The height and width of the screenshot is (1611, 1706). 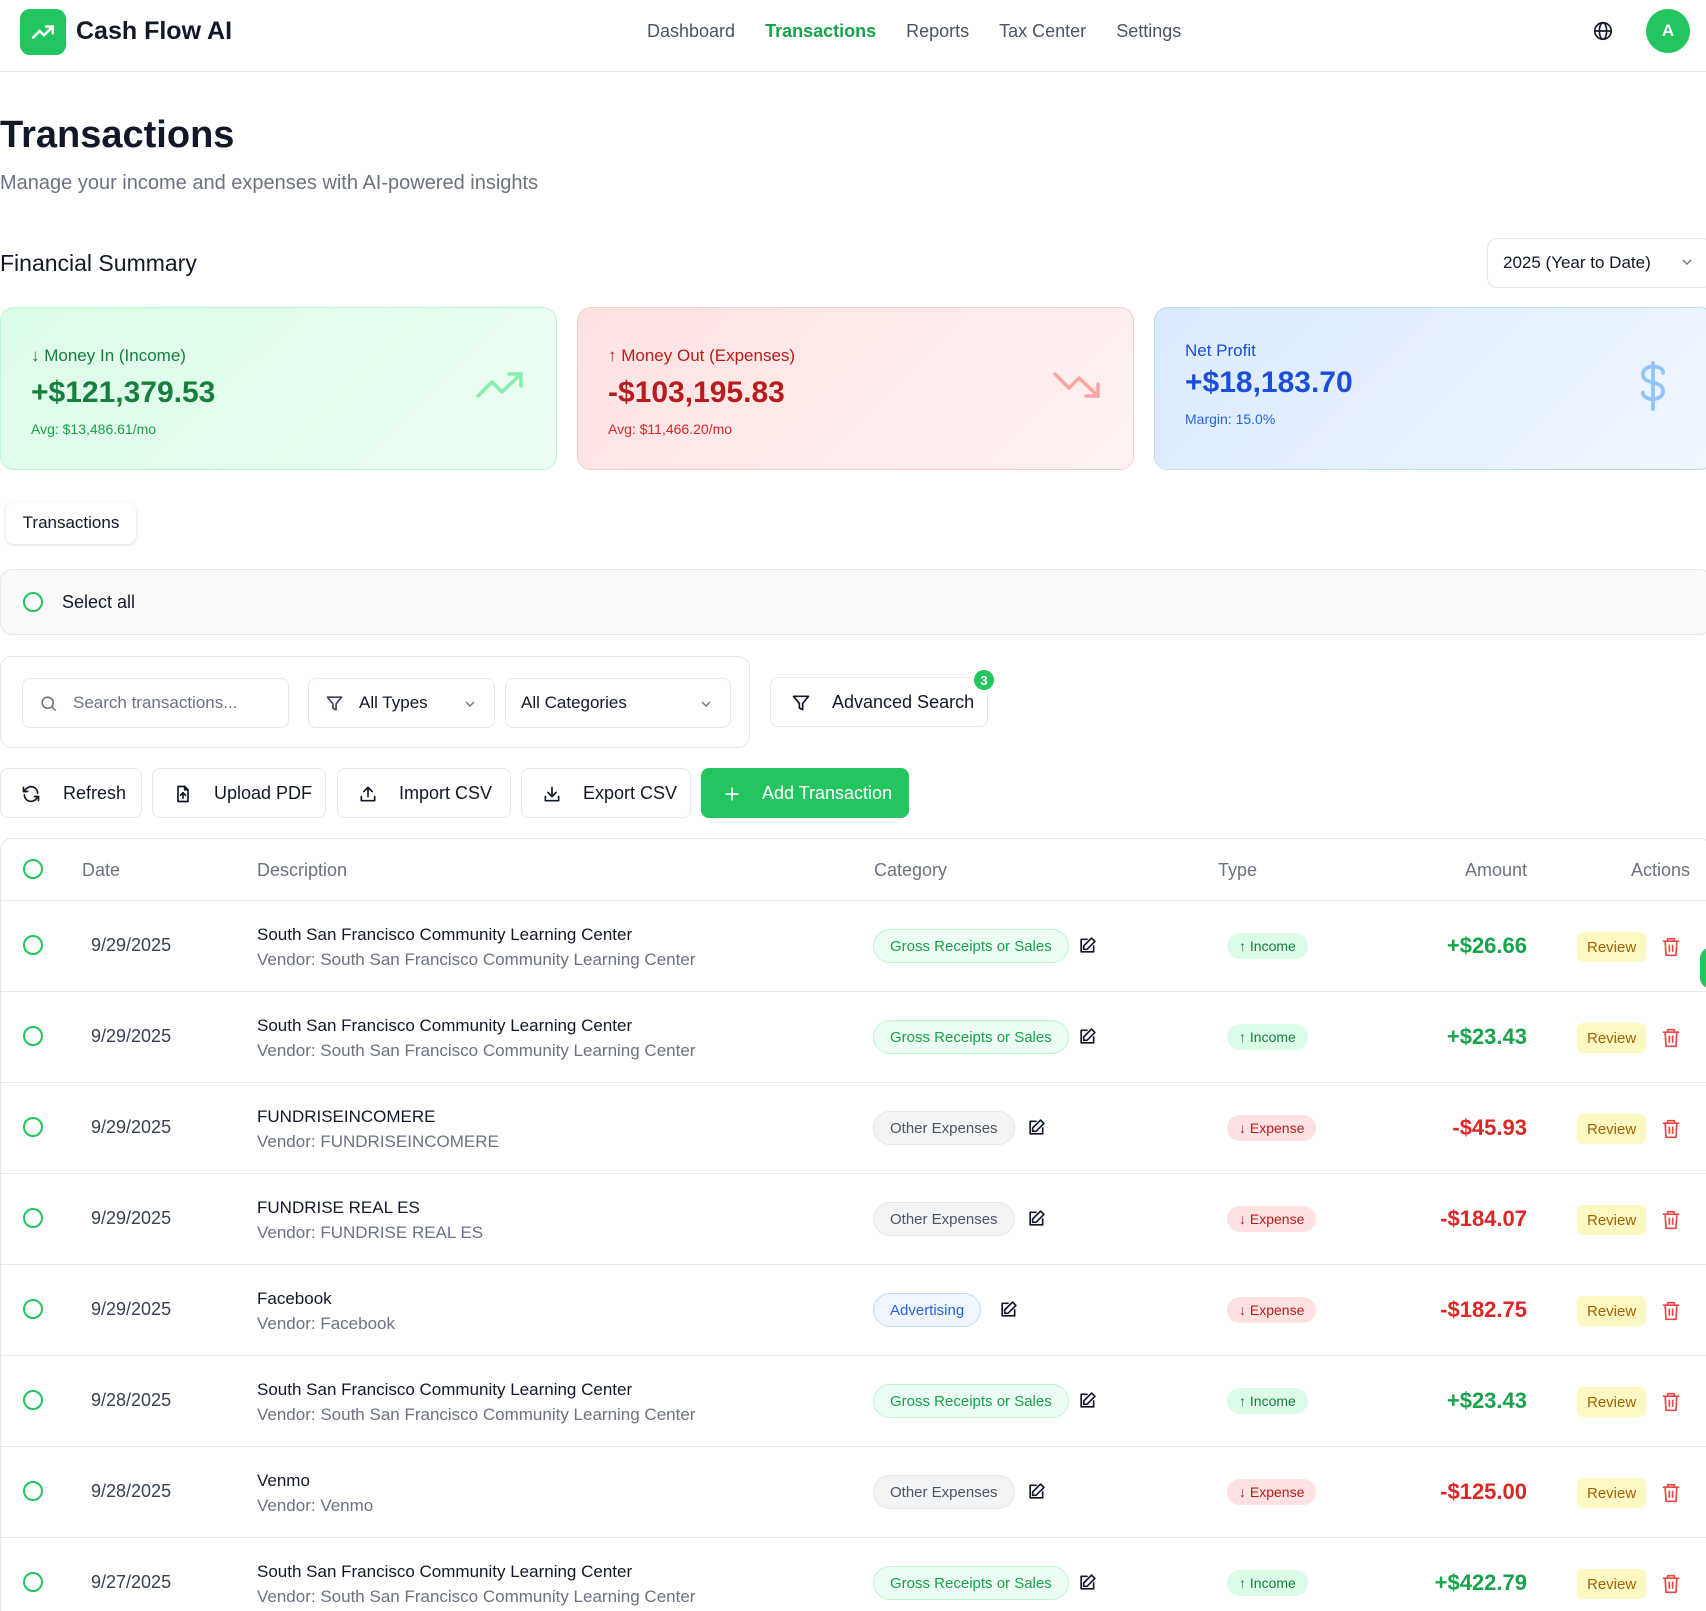 What do you see at coordinates (43, 32) in the screenshot?
I see `trending-up-logo-icon` at bounding box center [43, 32].